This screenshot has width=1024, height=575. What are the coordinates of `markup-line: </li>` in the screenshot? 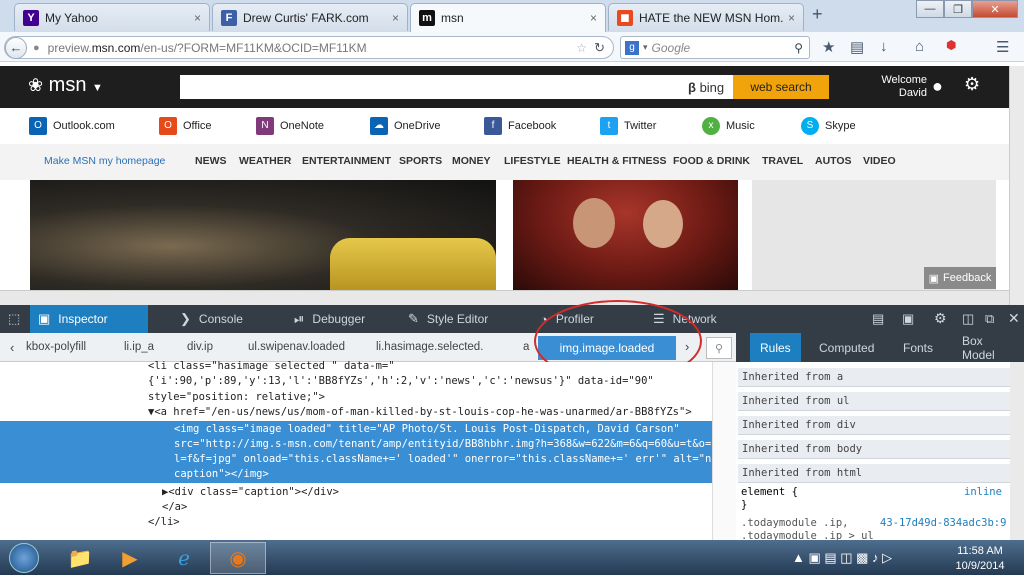 It's located at (164, 522).